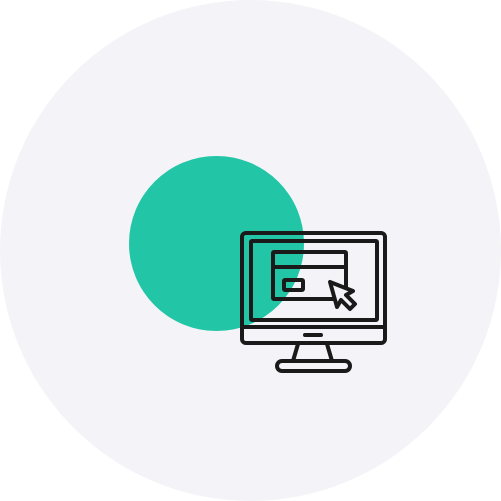 This screenshot has height=501, width=501. What do you see at coordinates (313, 366) in the screenshot?
I see `monitor-base` at bounding box center [313, 366].